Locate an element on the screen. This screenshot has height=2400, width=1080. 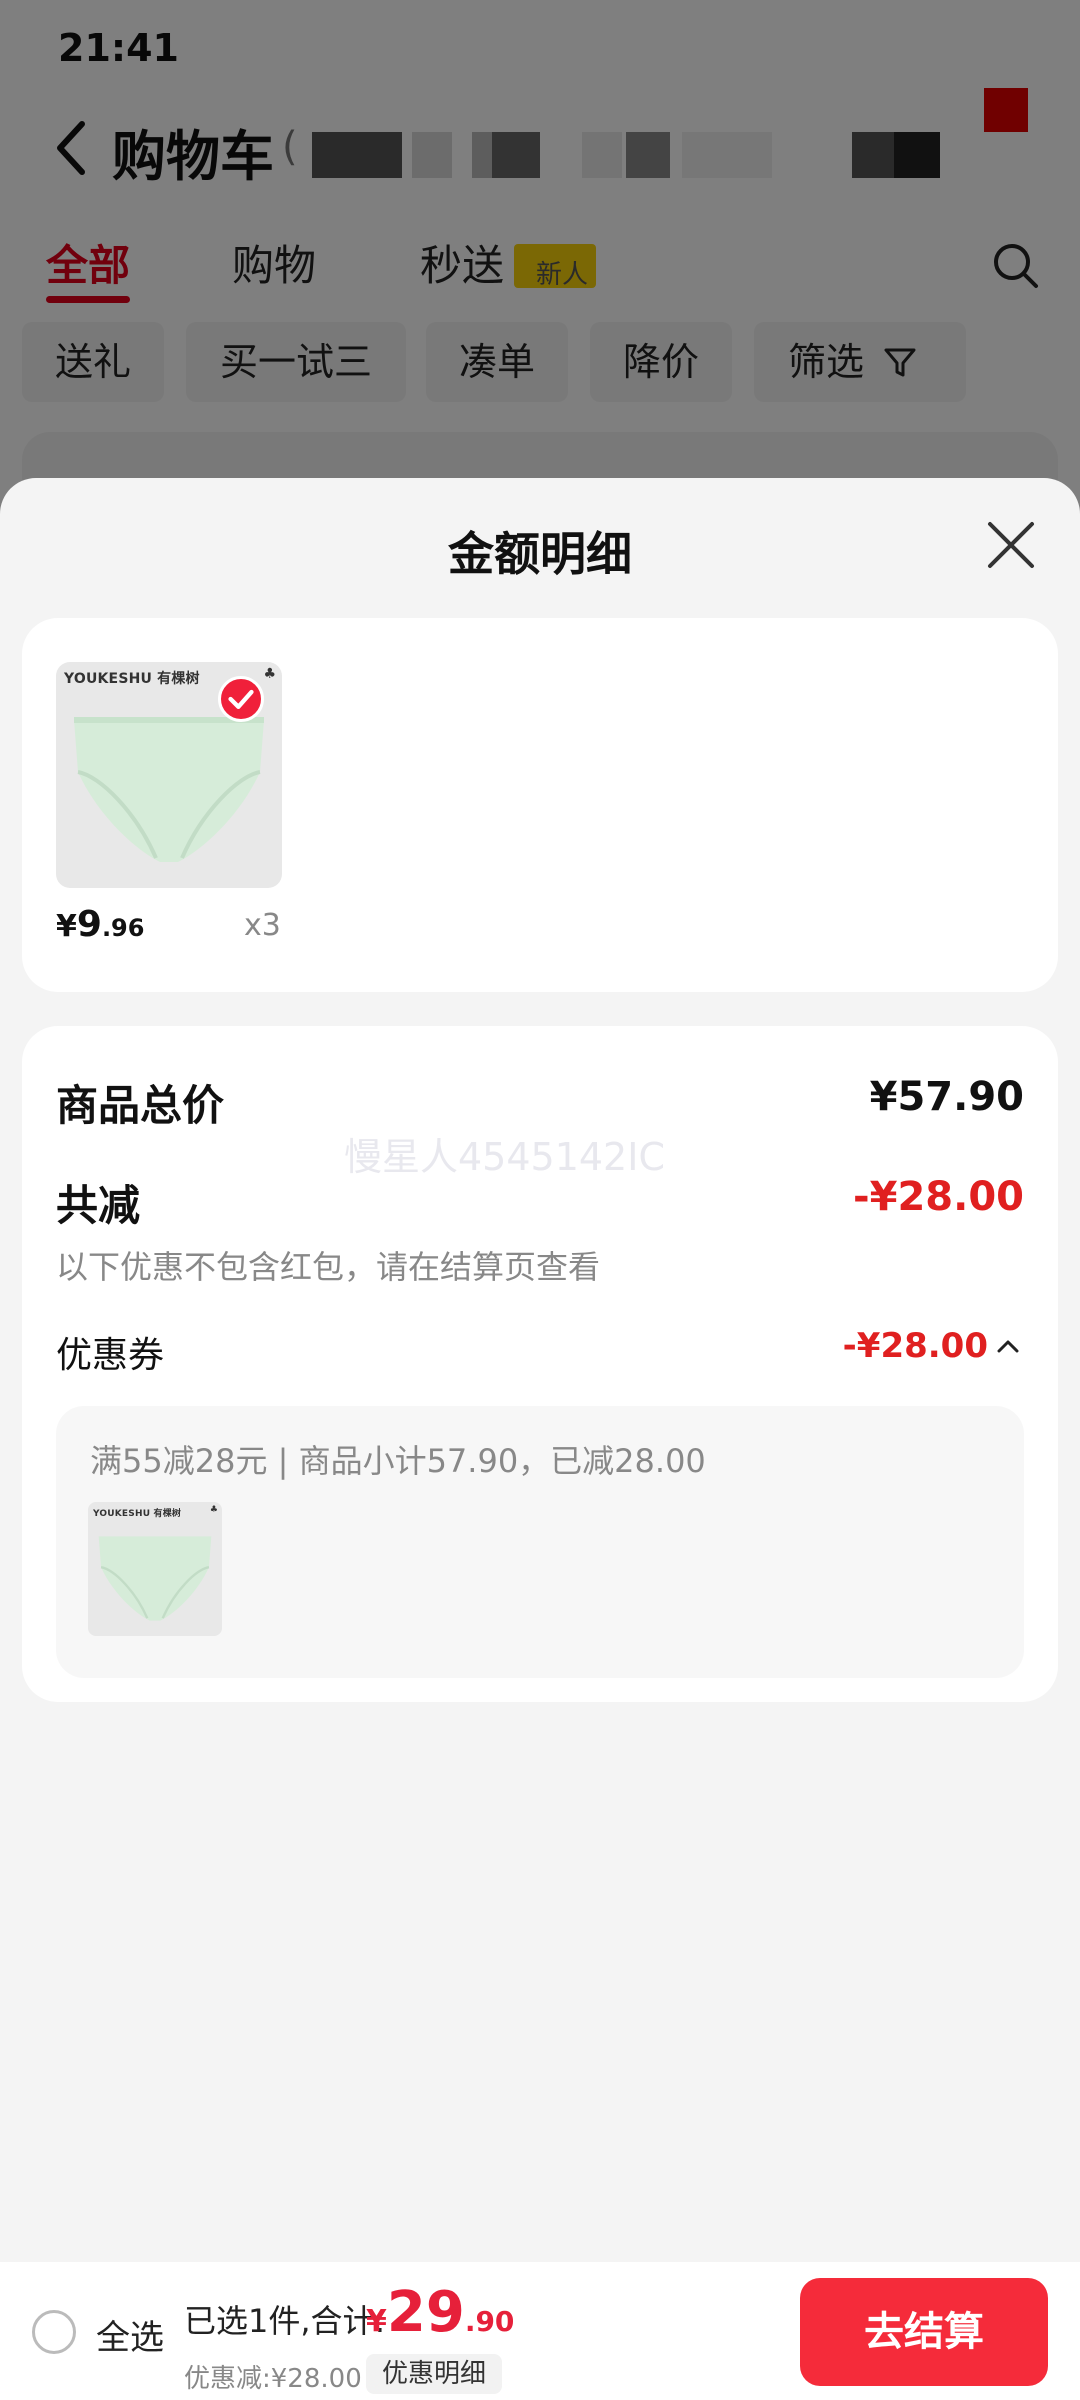
product-price: ¥9.96 is located at coordinates (100, 924).